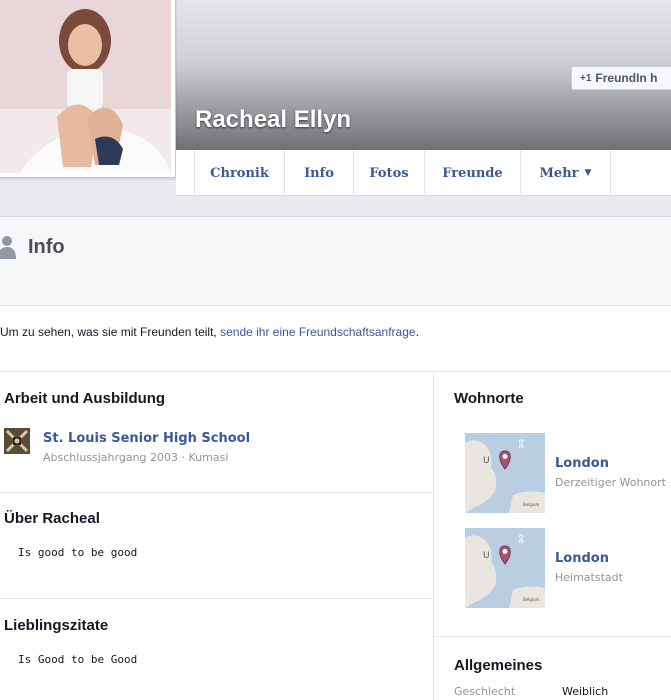 The height and width of the screenshot is (700, 671). Describe the element at coordinates (52, 518) in the screenshot. I see `about-title: Über Racheal` at that location.